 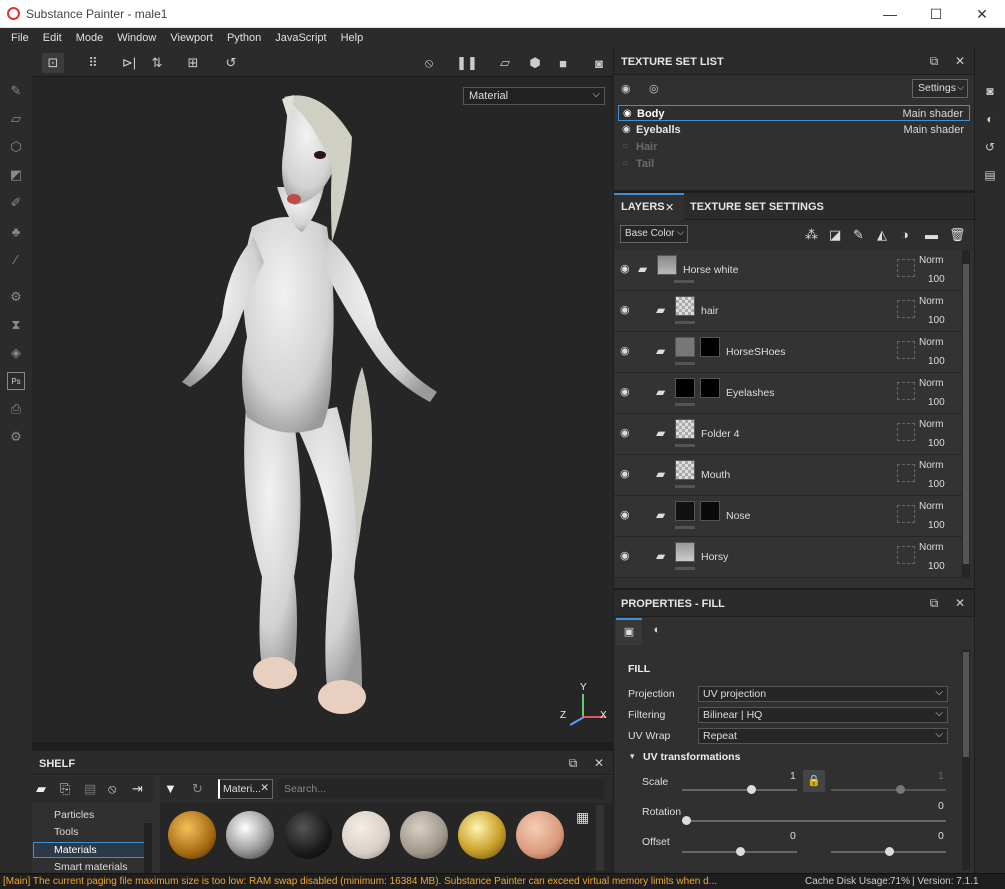 I want to click on menu-javascript: JavaScript, so click(x=300, y=38).